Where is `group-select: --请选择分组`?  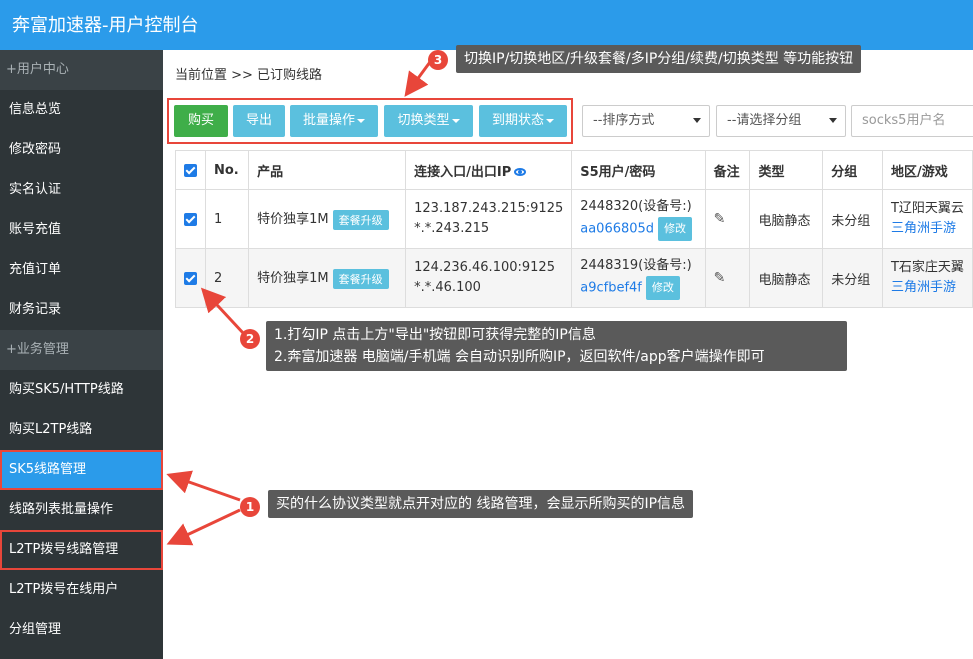
group-select: --请选择分组 is located at coordinates (781, 121).